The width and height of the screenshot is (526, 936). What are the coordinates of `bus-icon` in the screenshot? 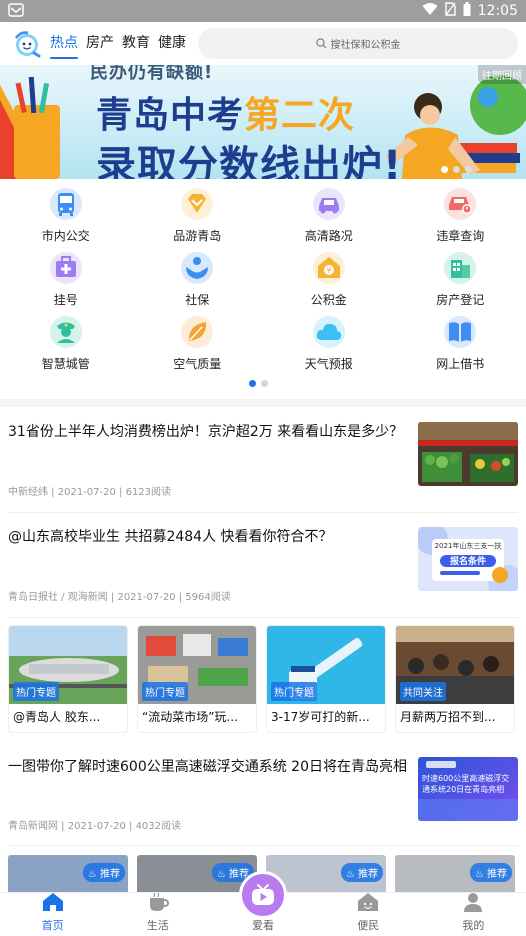 It's located at (66, 204).